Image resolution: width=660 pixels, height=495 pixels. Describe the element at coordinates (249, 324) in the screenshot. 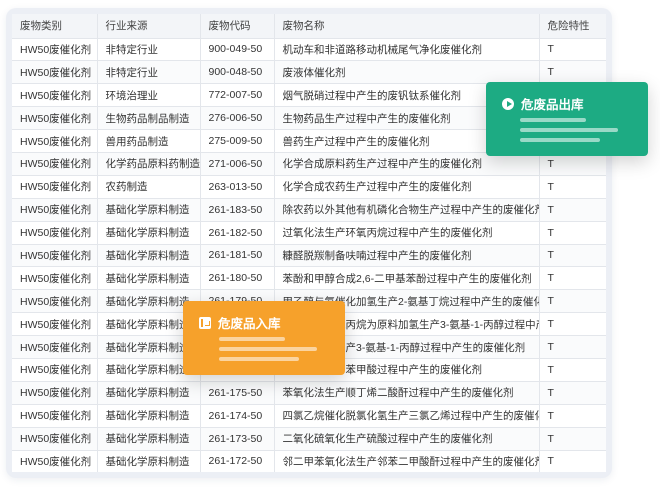

I see `inbound-card-label: 危废品入库` at that location.